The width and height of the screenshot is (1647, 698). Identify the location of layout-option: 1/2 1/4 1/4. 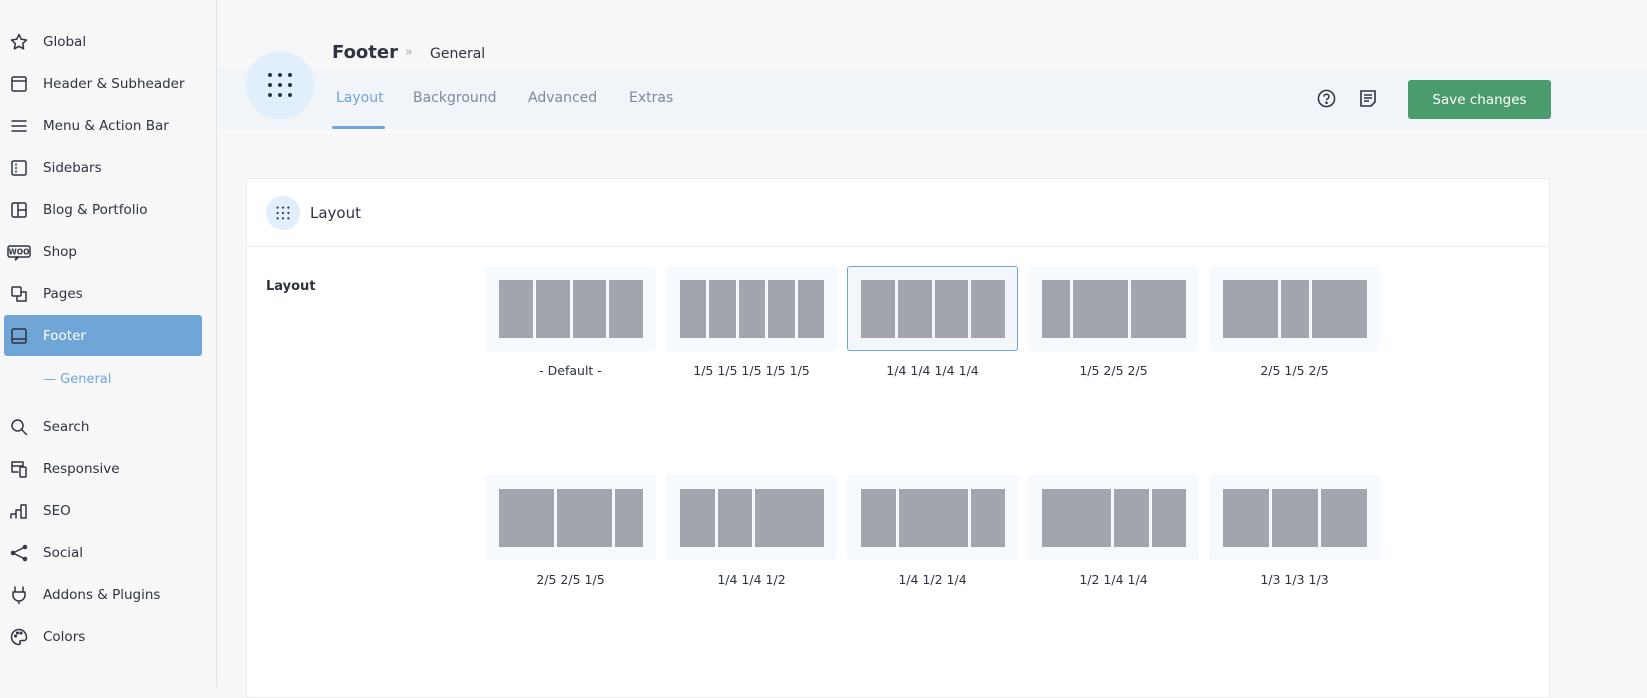
(1113, 531).